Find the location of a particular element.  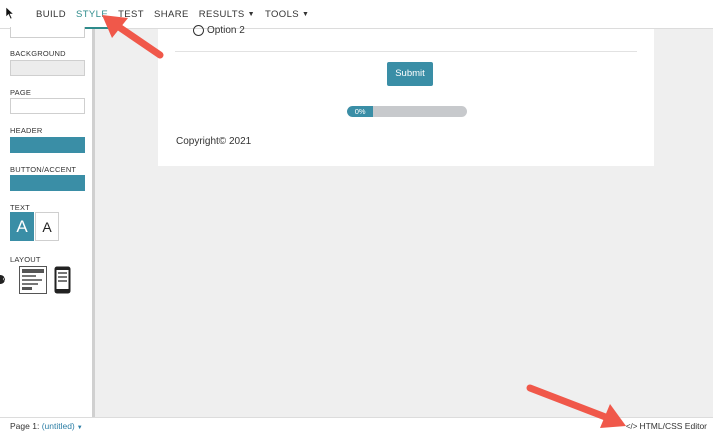

text-option-dark: A is located at coordinates (47, 226).